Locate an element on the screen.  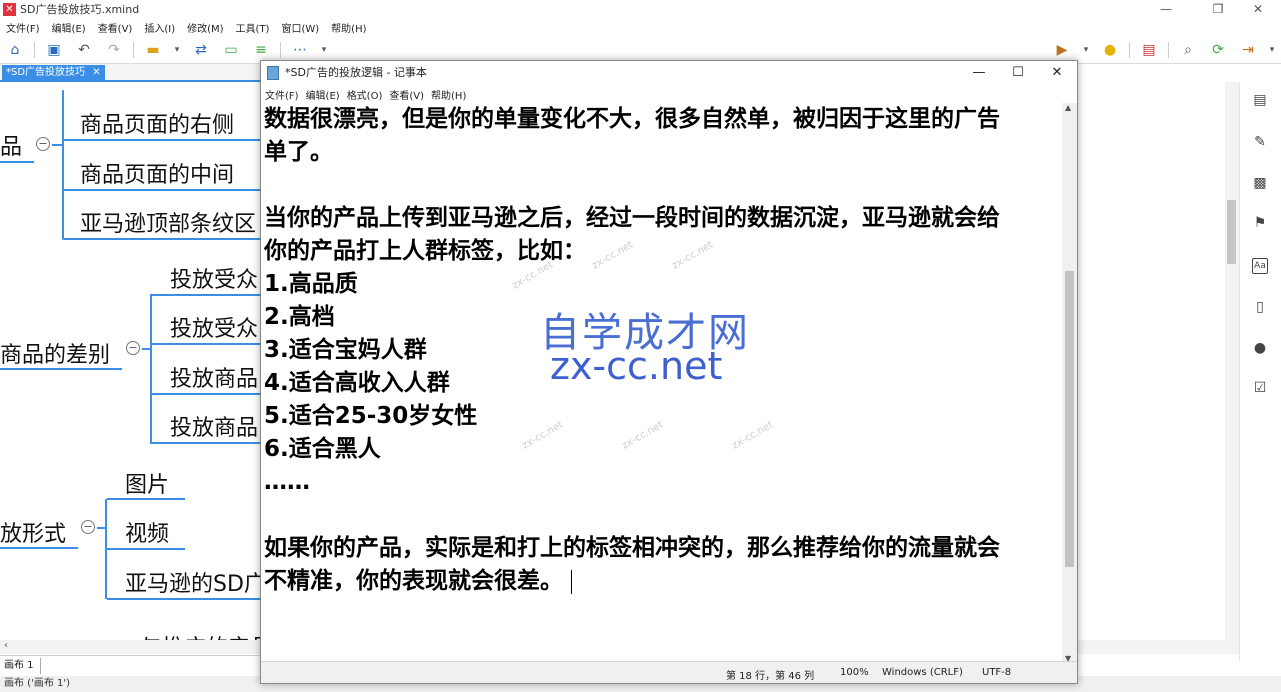
xmind-logo-icon: ✕ is located at coordinates (9, 9).